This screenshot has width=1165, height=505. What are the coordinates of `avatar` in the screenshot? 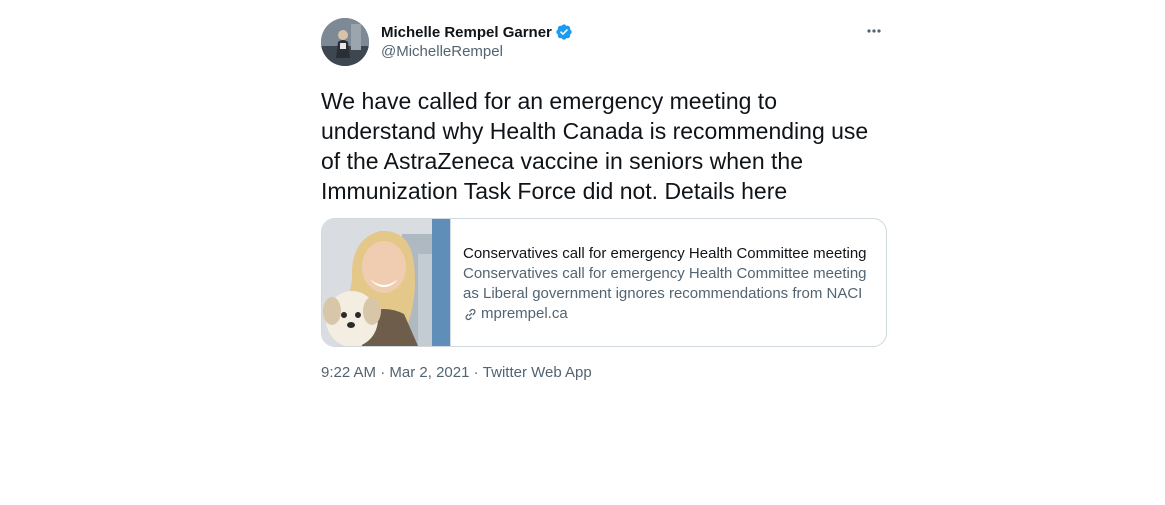 It's located at (345, 42).